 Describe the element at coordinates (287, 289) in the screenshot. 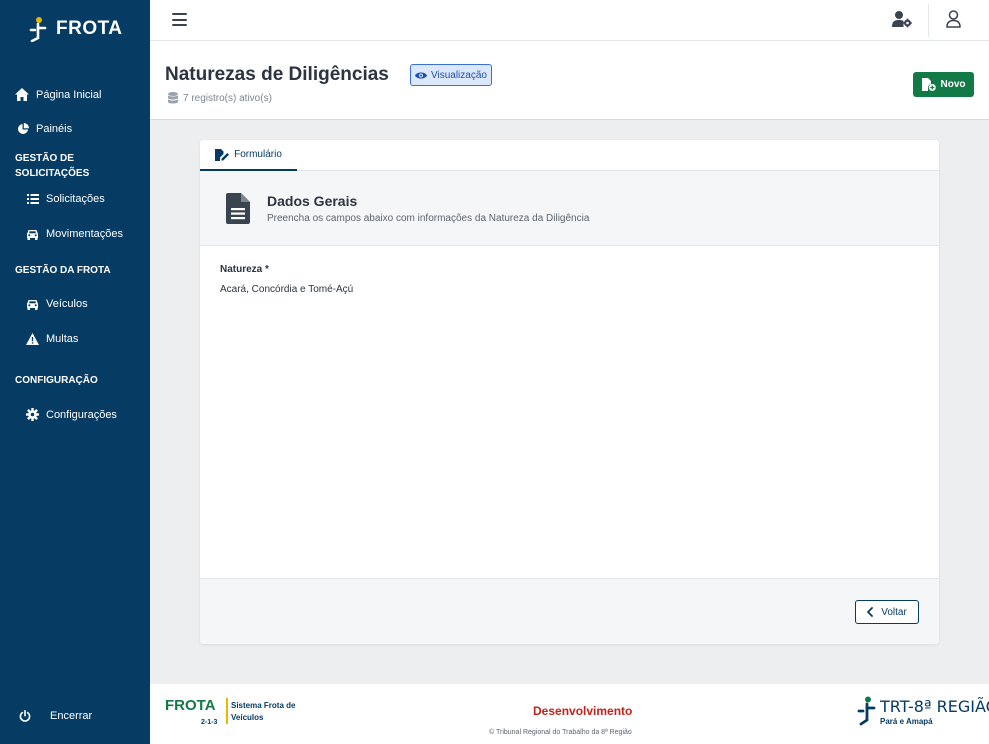

I see `natureza-value: Acará, Concórdia e Tomé-Açú` at that location.